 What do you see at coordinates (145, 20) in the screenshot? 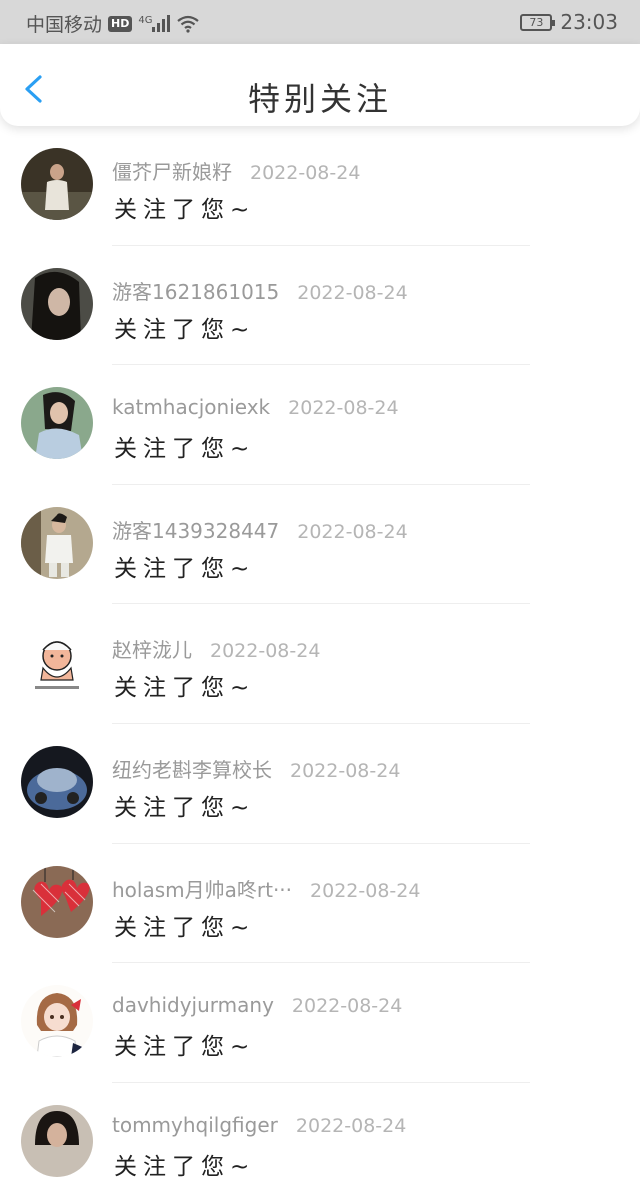
I see `network-type: 4G` at bounding box center [145, 20].